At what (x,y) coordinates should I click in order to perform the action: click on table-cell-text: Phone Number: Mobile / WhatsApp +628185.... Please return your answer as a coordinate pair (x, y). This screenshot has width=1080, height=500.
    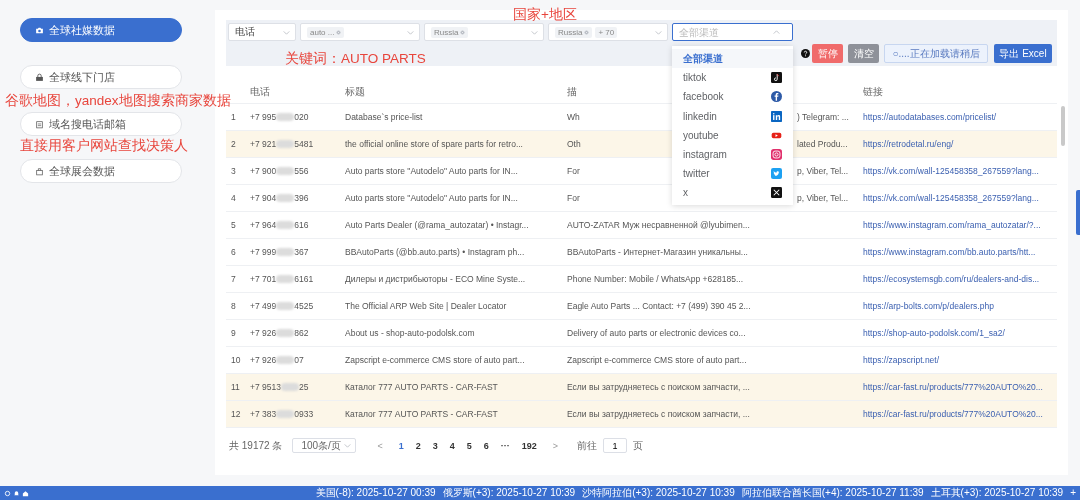
    Looking at the image, I should click on (655, 279).